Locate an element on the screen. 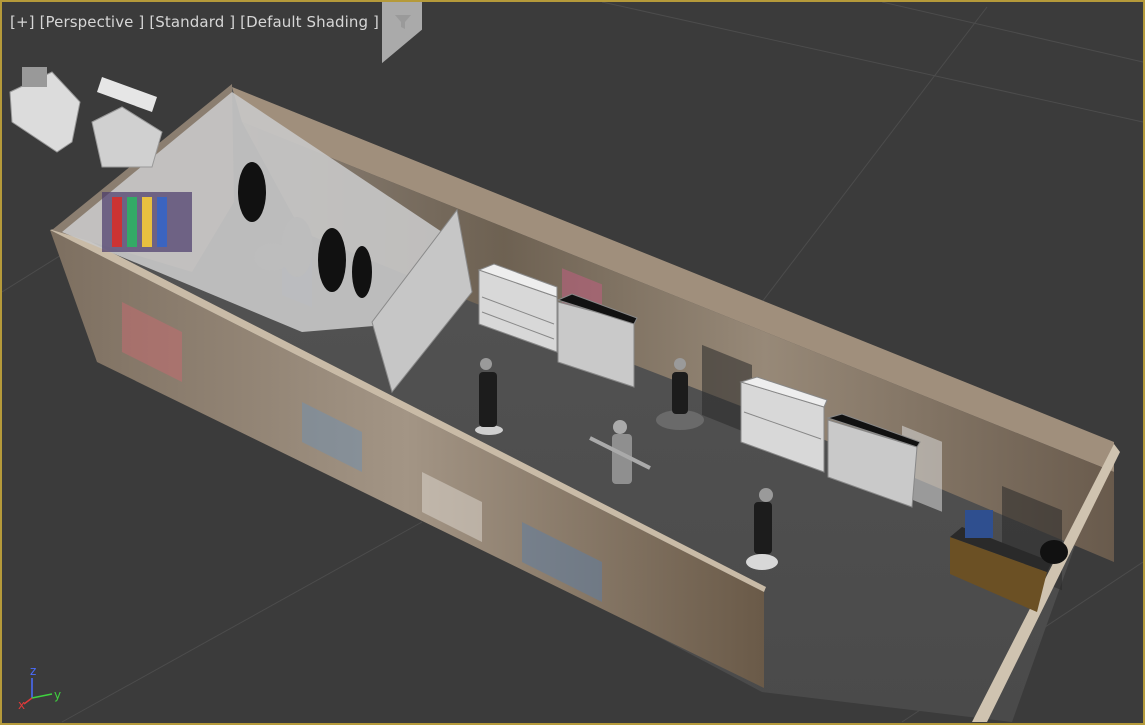 The height and width of the screenshot is (725, 1145). projection-menu-button: [Perspective ] is located at coordinates (95, 22).